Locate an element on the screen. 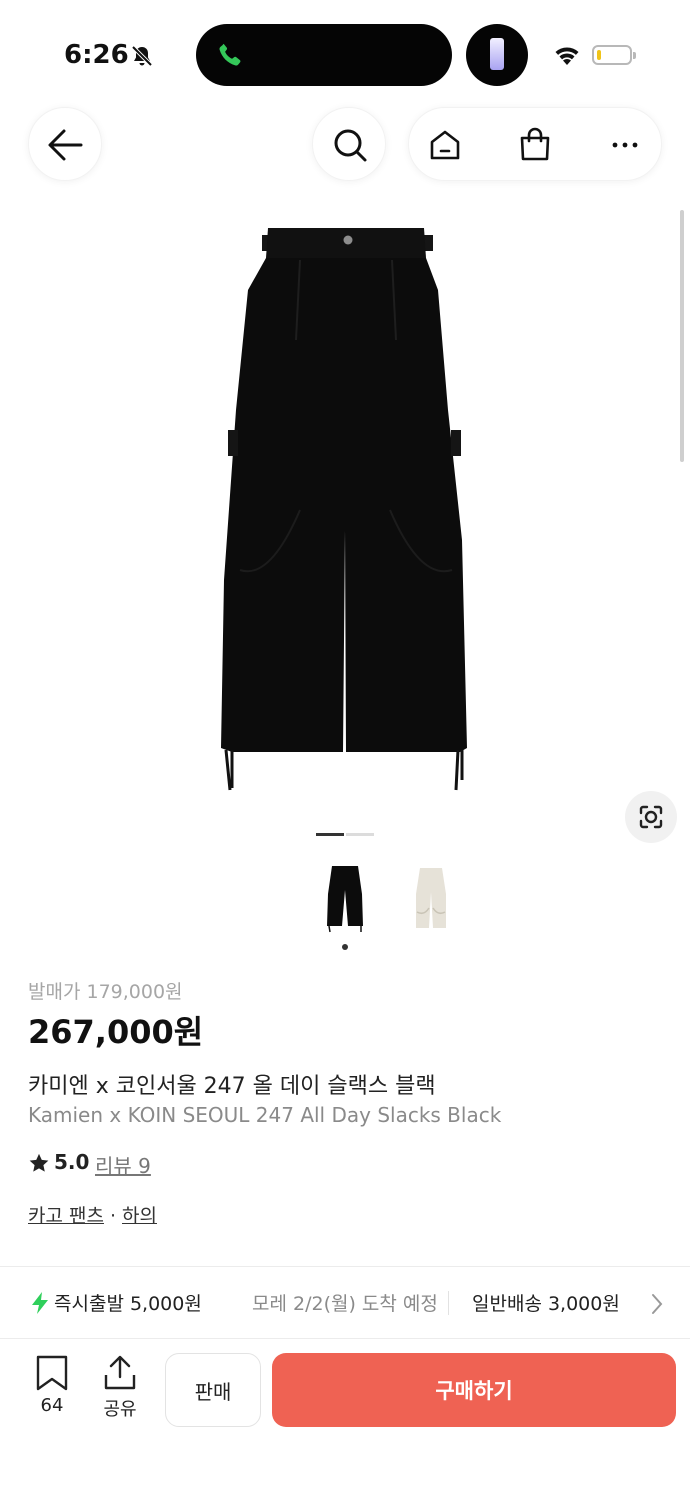 This screenshot has height=1500, width=690. status-bar: 6:26 is located at coordinates (345, 55).